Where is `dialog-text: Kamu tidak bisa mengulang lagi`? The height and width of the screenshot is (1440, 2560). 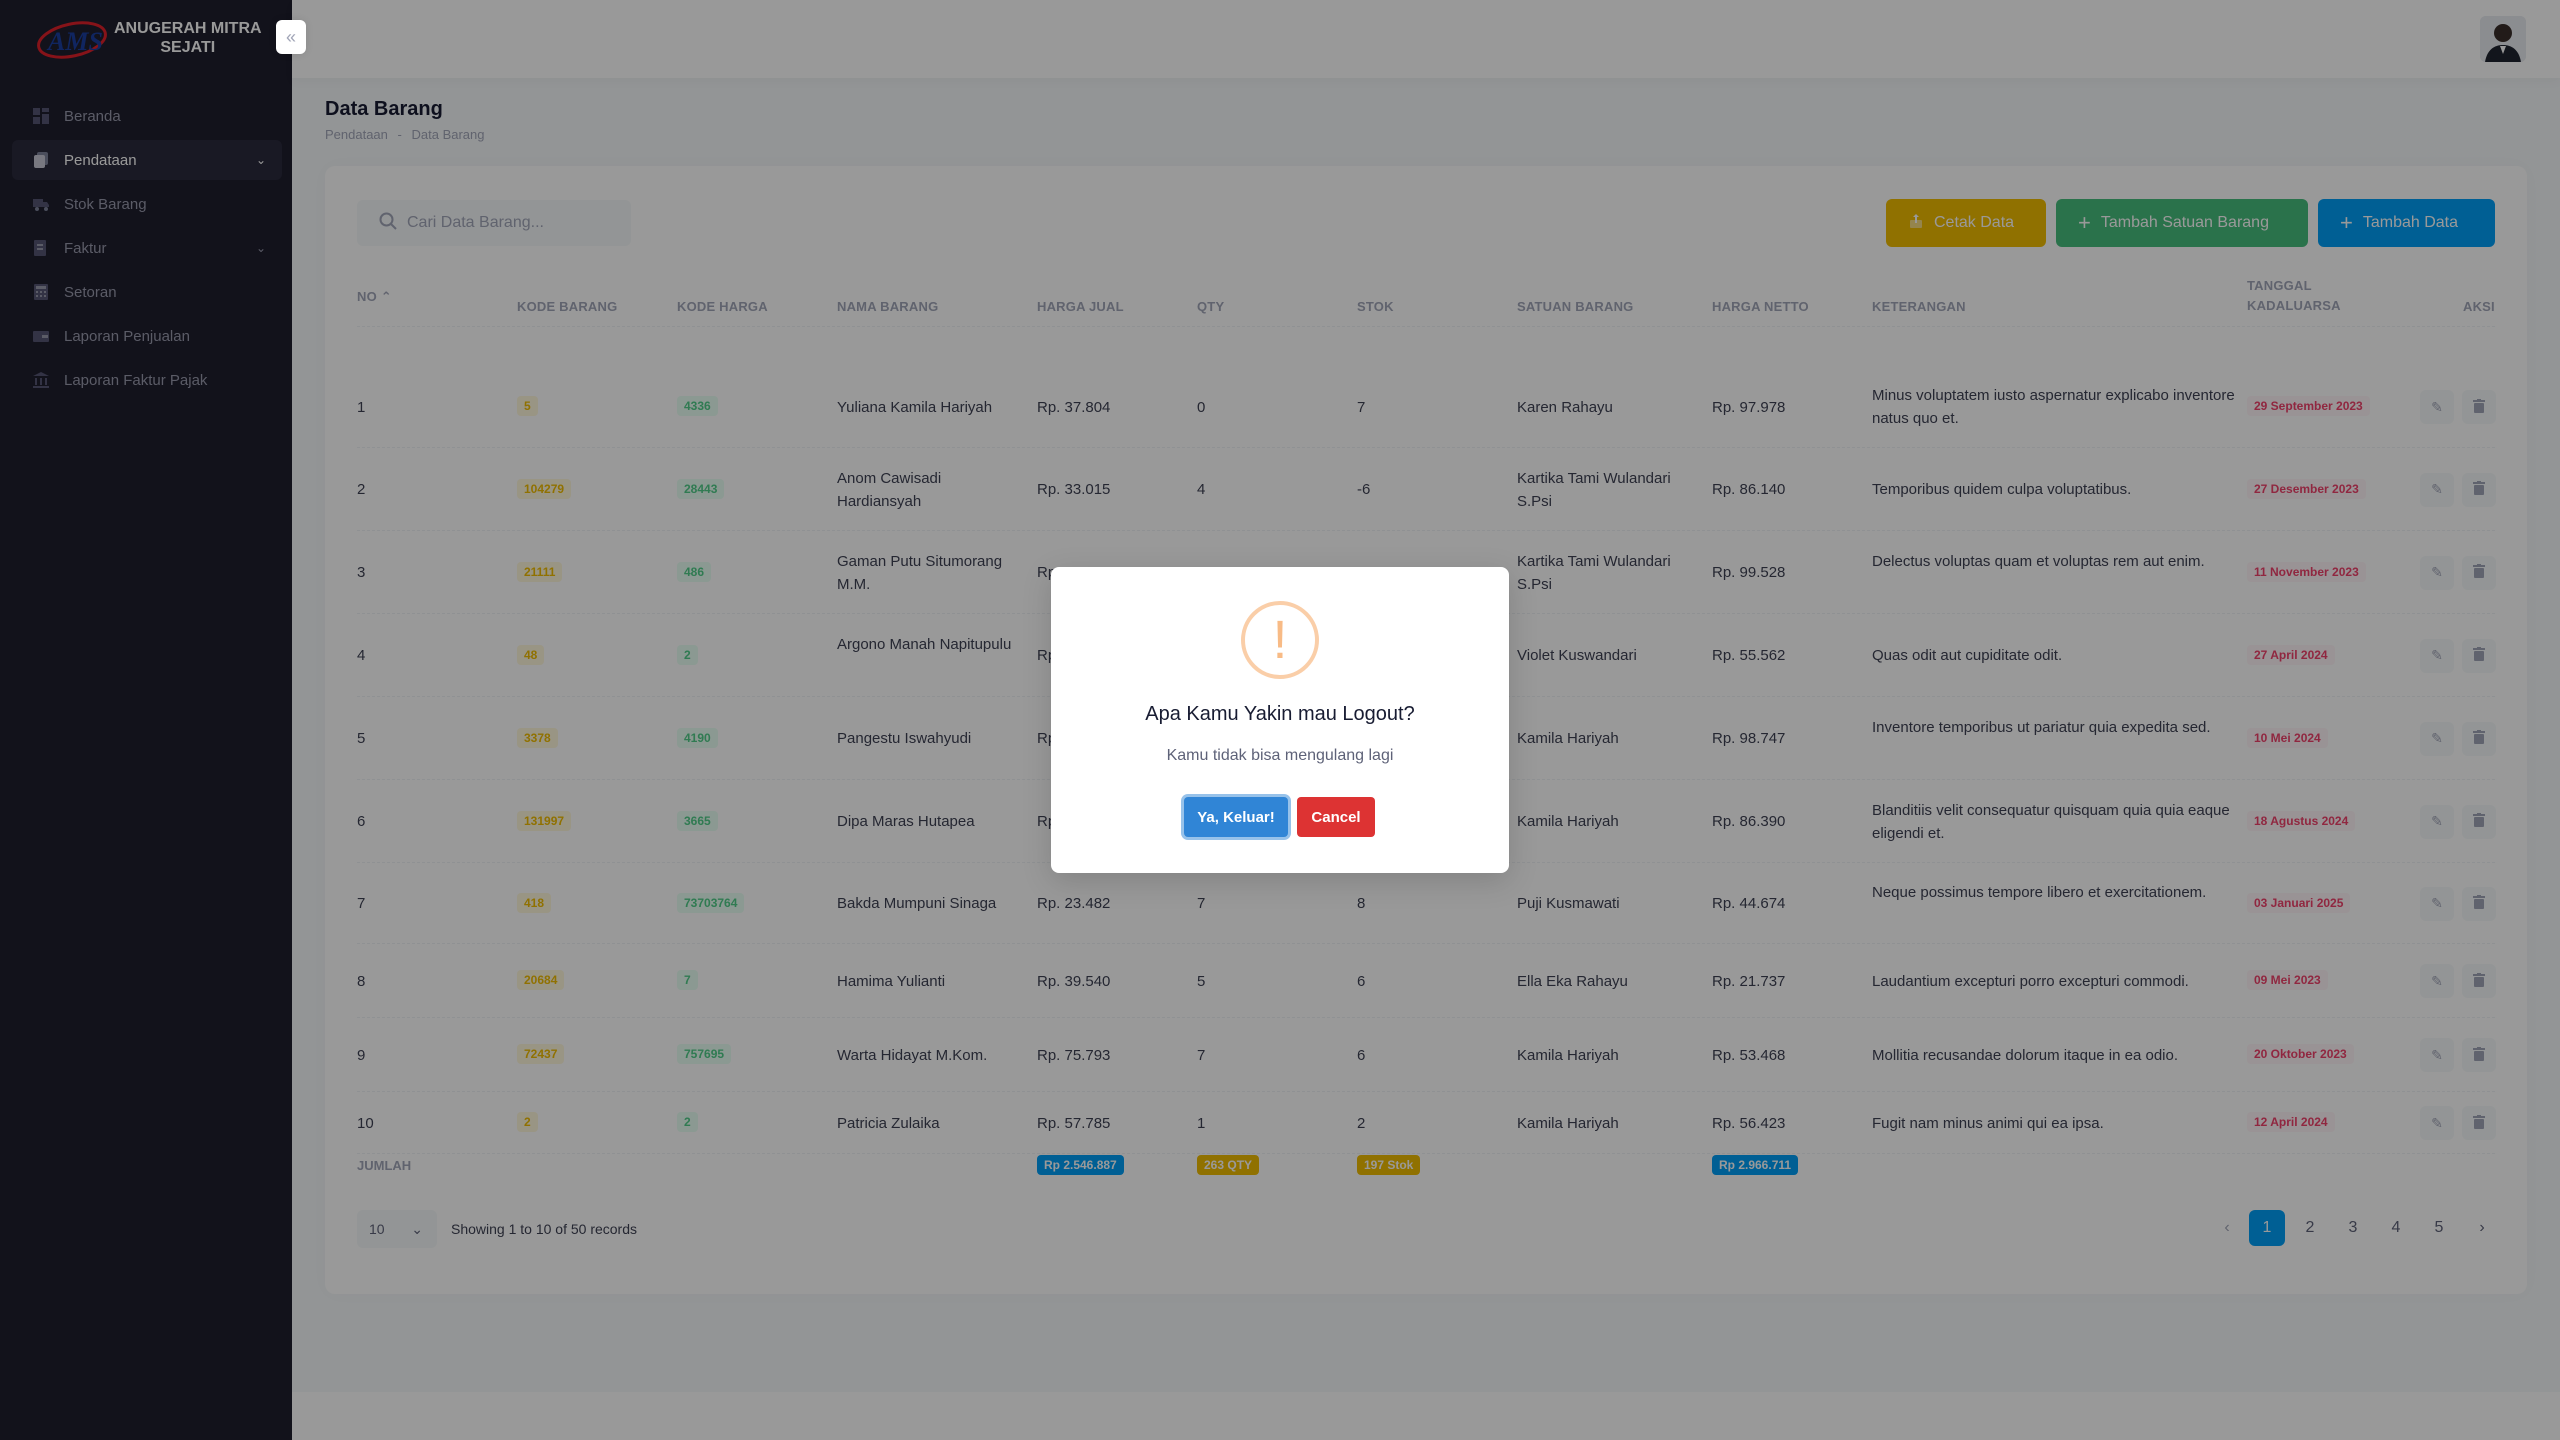 dialog-text: Kamu tidak bisa mengulang lagi is located at coordinates (1280, 755).